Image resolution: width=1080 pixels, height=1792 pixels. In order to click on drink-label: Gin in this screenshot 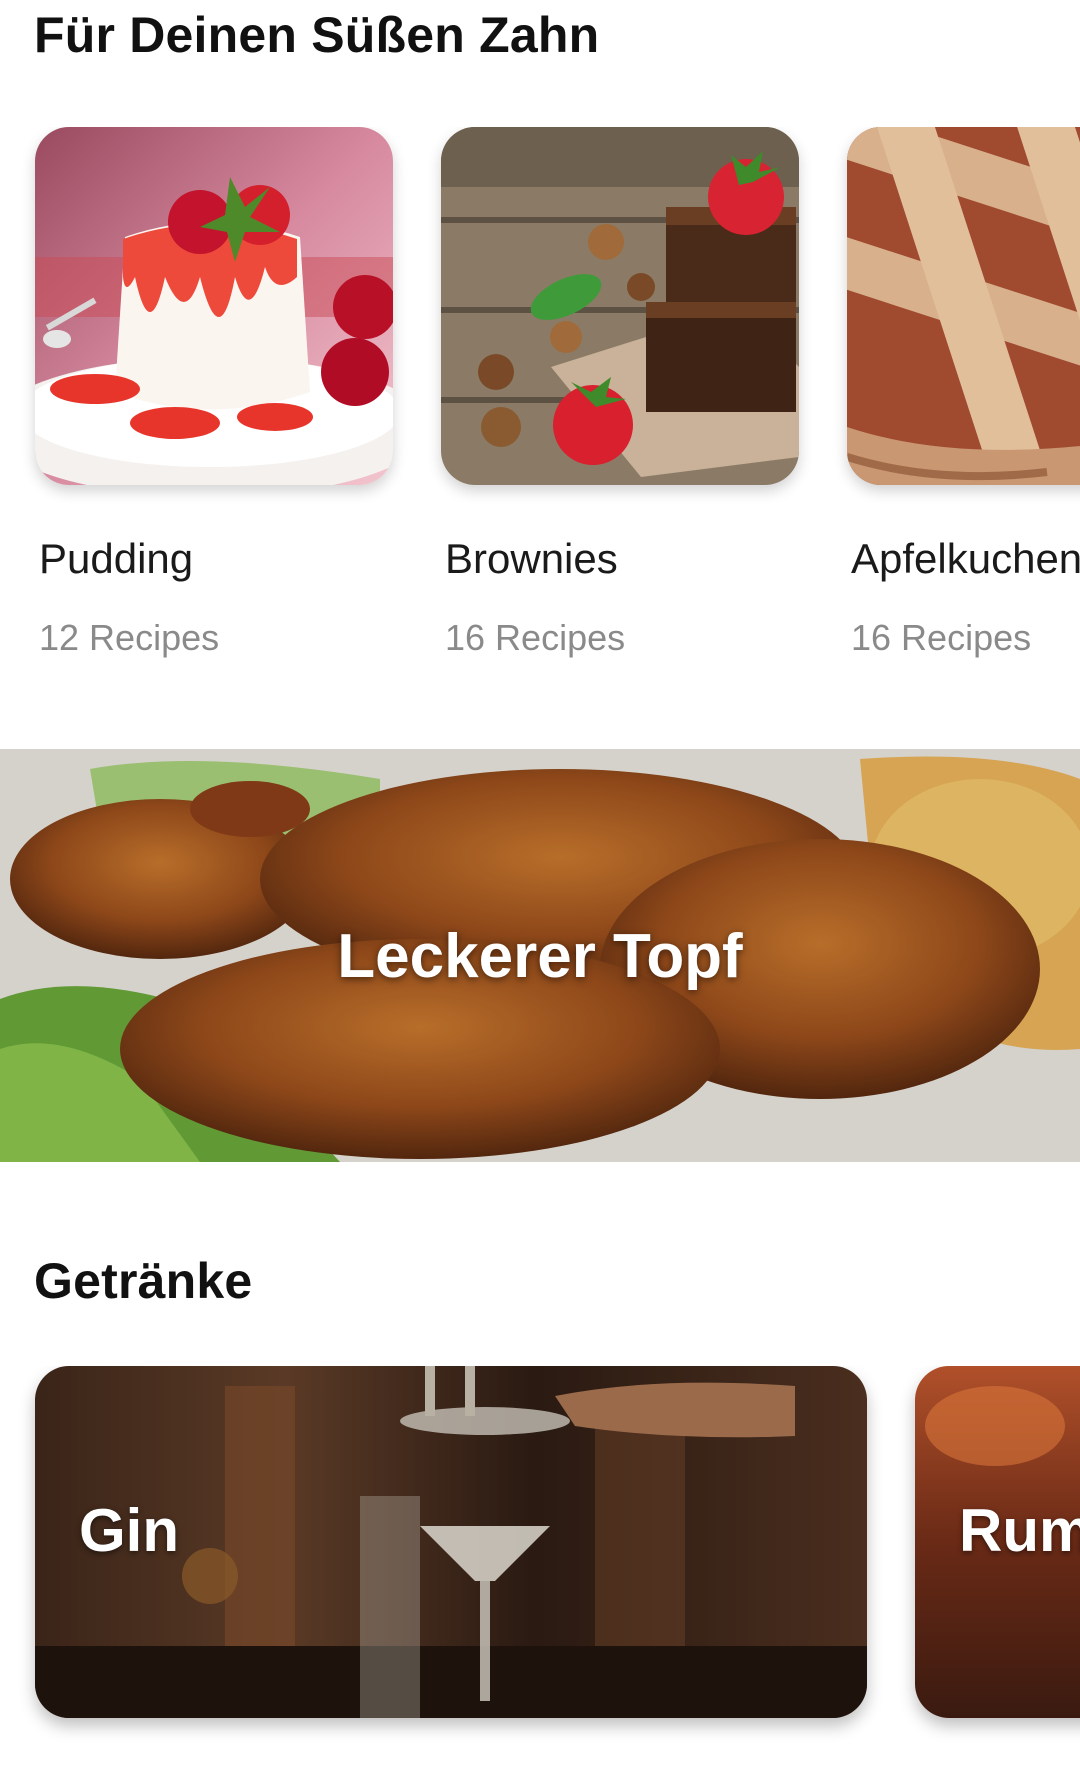, I will do `click(129, 1530)`.